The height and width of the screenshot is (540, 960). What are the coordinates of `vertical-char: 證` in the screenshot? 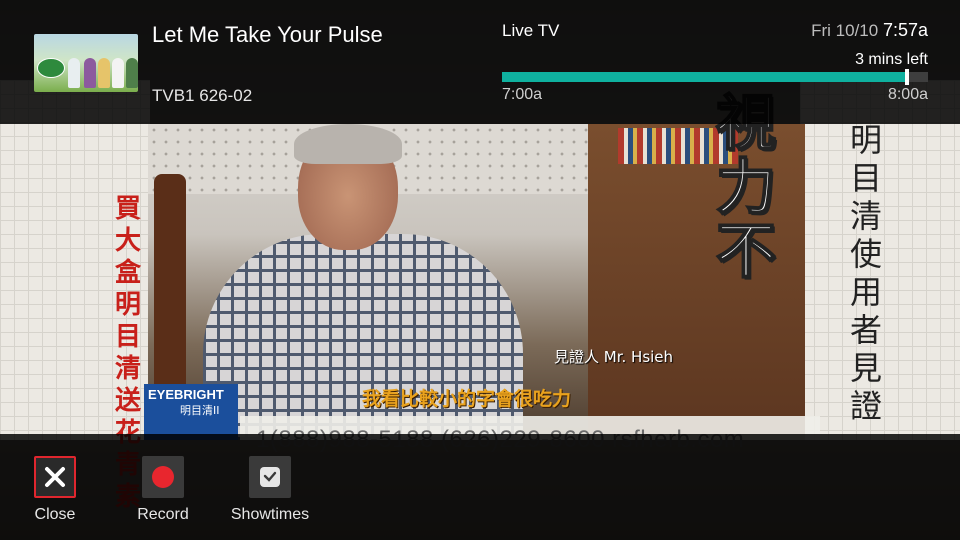 It's located at (865, 406).